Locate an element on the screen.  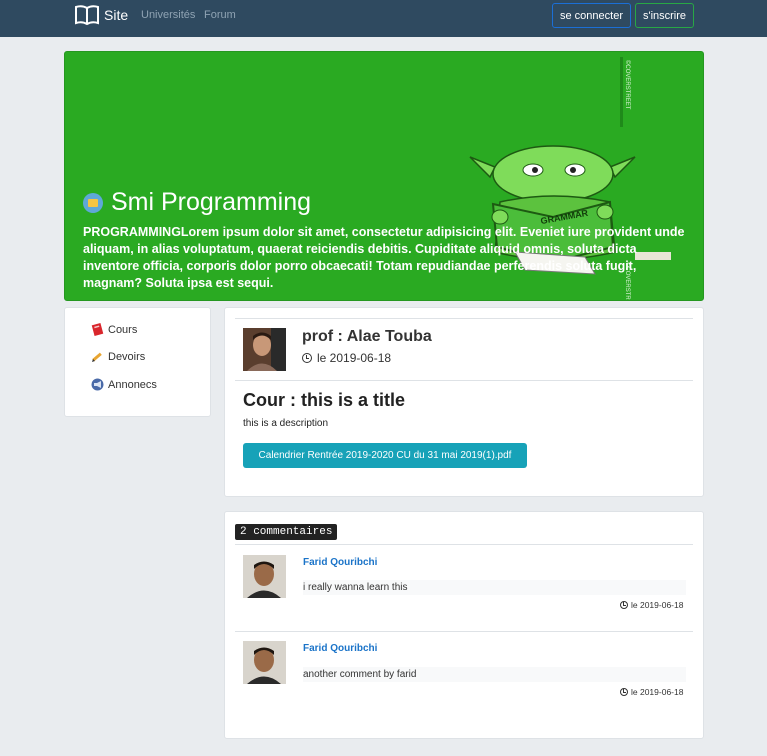
course-title-text: Smi Programming is located at coordinates (211, 202).